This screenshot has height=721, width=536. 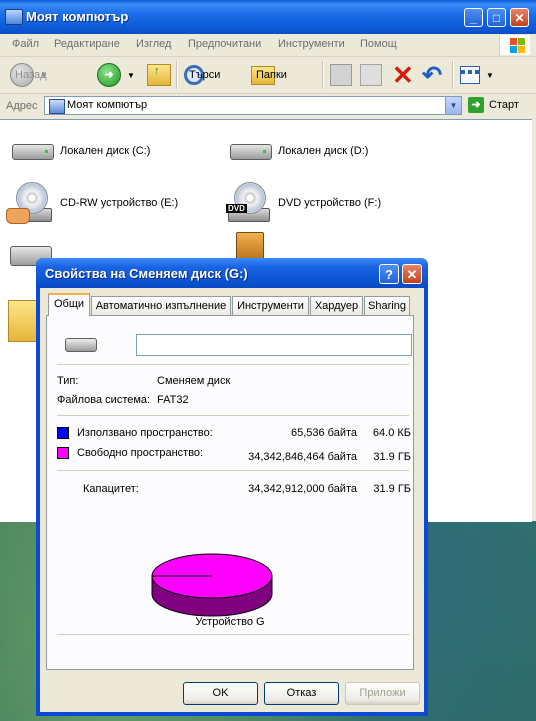 What do you see at coordinates (302, 457) in the screenshot?
I see `free-space-bytes: 34,342,846,464 байта` at bounding box center [302, 457].